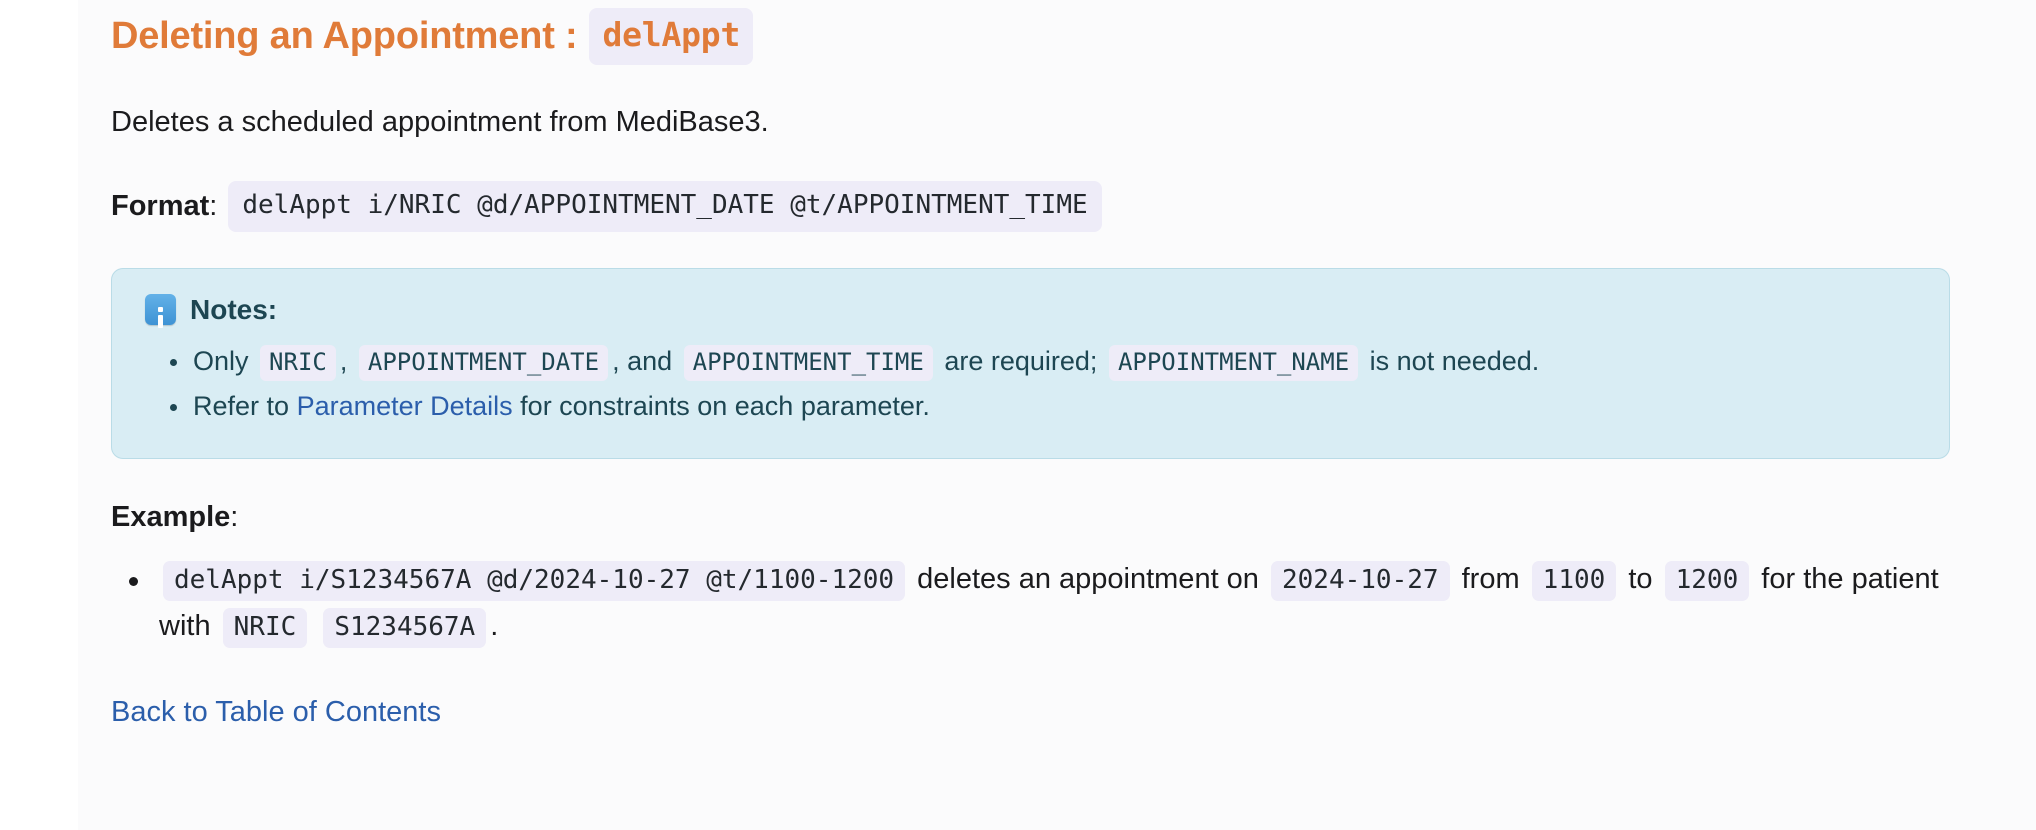  I want to click on command-name-chip: delAppt, so click(671, 36).